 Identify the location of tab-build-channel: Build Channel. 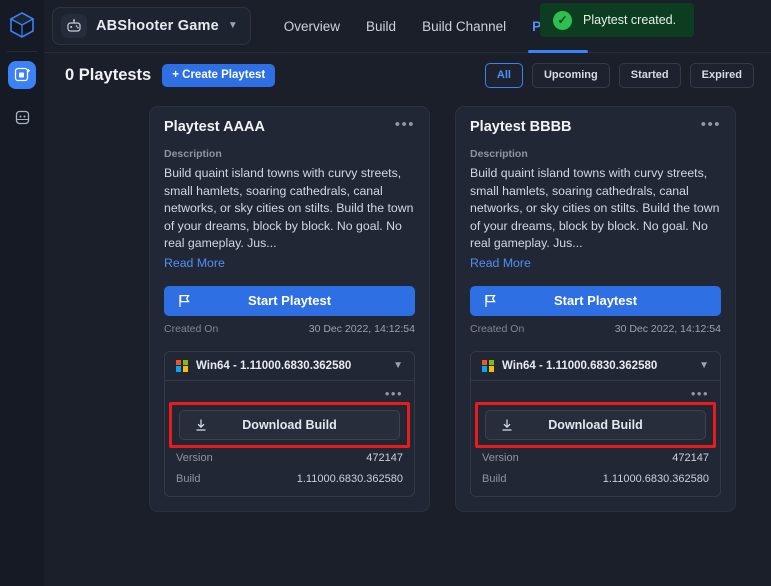
(464, 26).